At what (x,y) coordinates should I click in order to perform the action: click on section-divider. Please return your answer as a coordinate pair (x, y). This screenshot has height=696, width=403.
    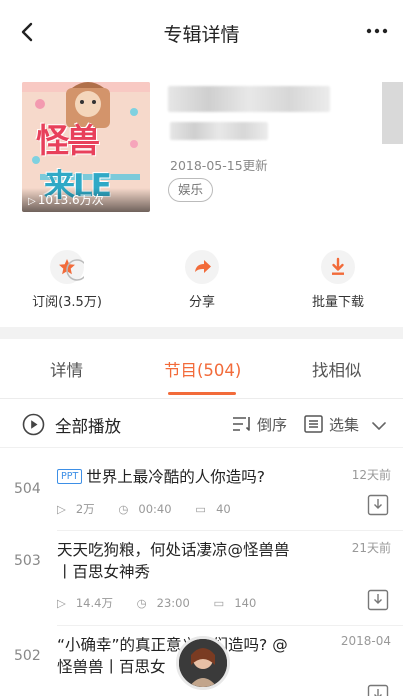
    Looking at the image, I should click on (201, 333).